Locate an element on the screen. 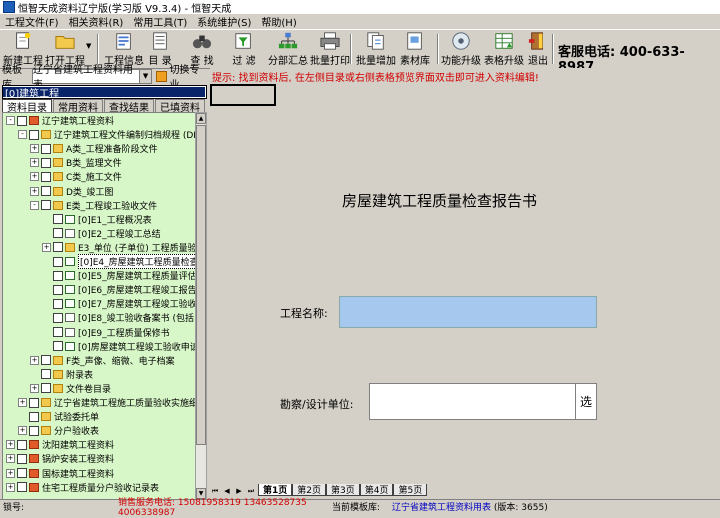 Image resolution: width=720 pixels, height=518 pixels. batch-print-button: 批量打印 is located at coordinates (330, 49).